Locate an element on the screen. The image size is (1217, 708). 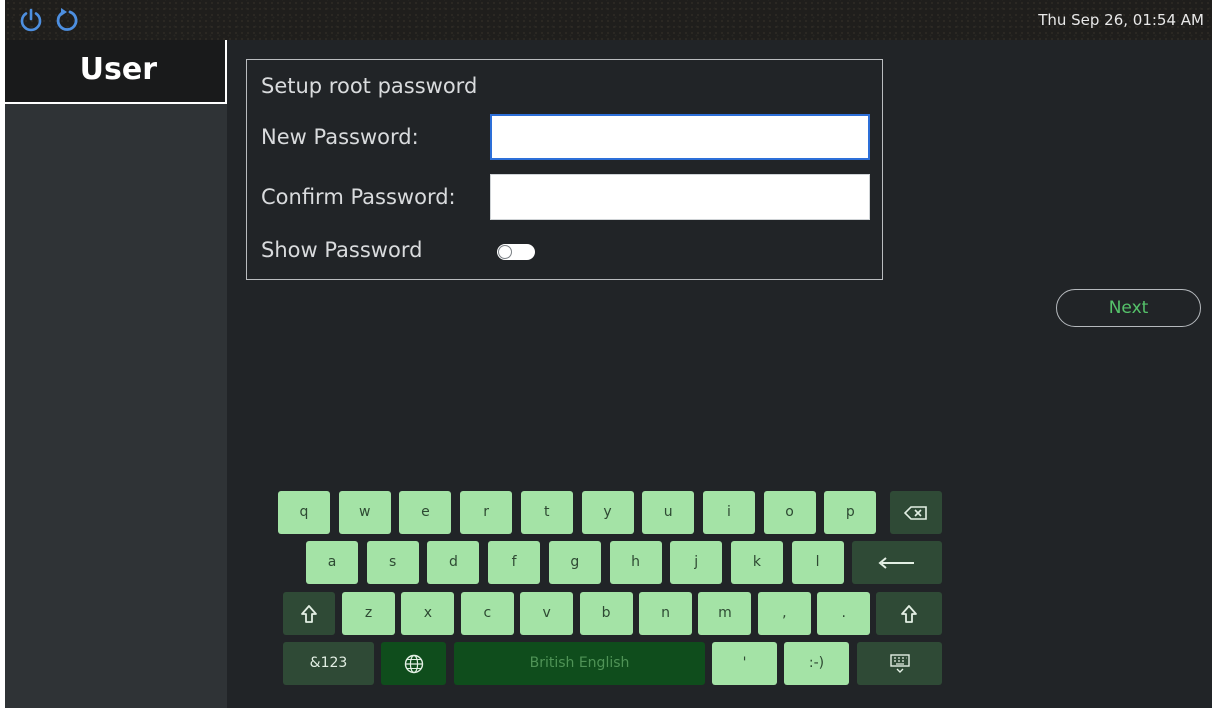
panel-title: Setup root password is located at coordinates (369, 86).